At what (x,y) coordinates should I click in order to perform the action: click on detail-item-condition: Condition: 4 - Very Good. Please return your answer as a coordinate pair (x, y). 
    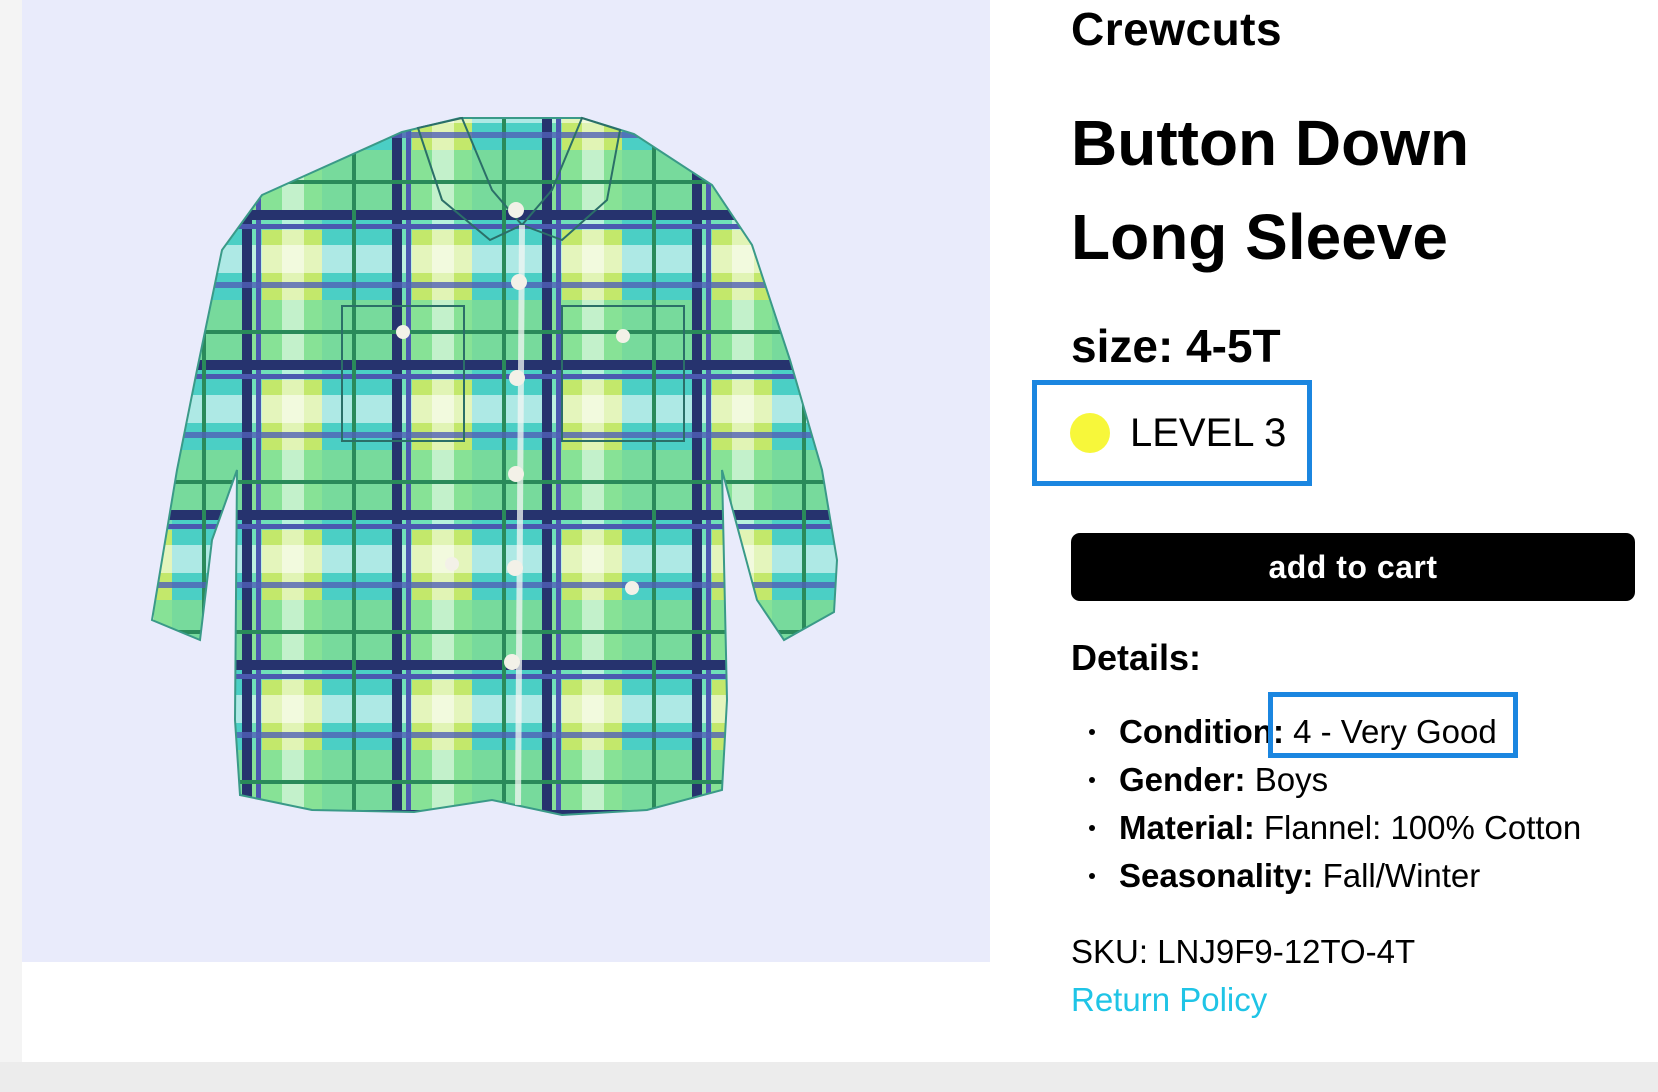
    Looking at the image, I should click on (1351, 732).